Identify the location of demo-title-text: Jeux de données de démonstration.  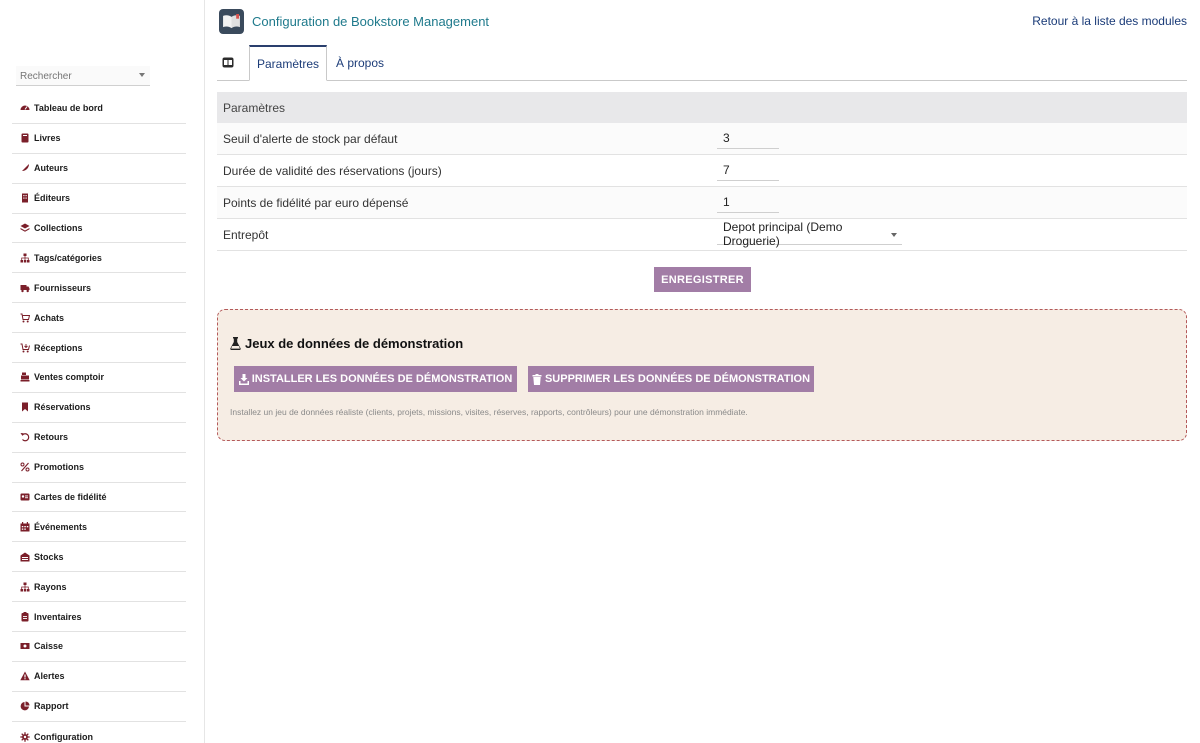
(354, 343).